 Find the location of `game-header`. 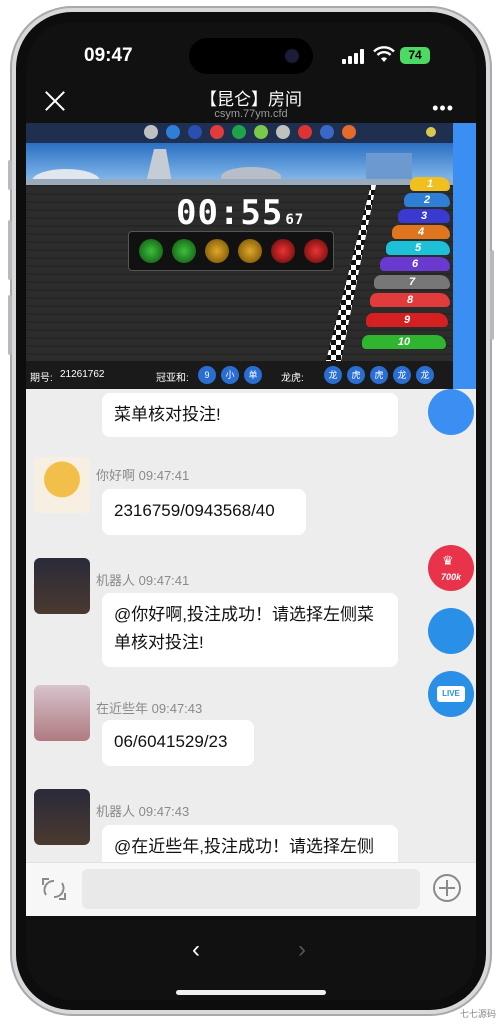

game-header is located at coordinates (239, 133).